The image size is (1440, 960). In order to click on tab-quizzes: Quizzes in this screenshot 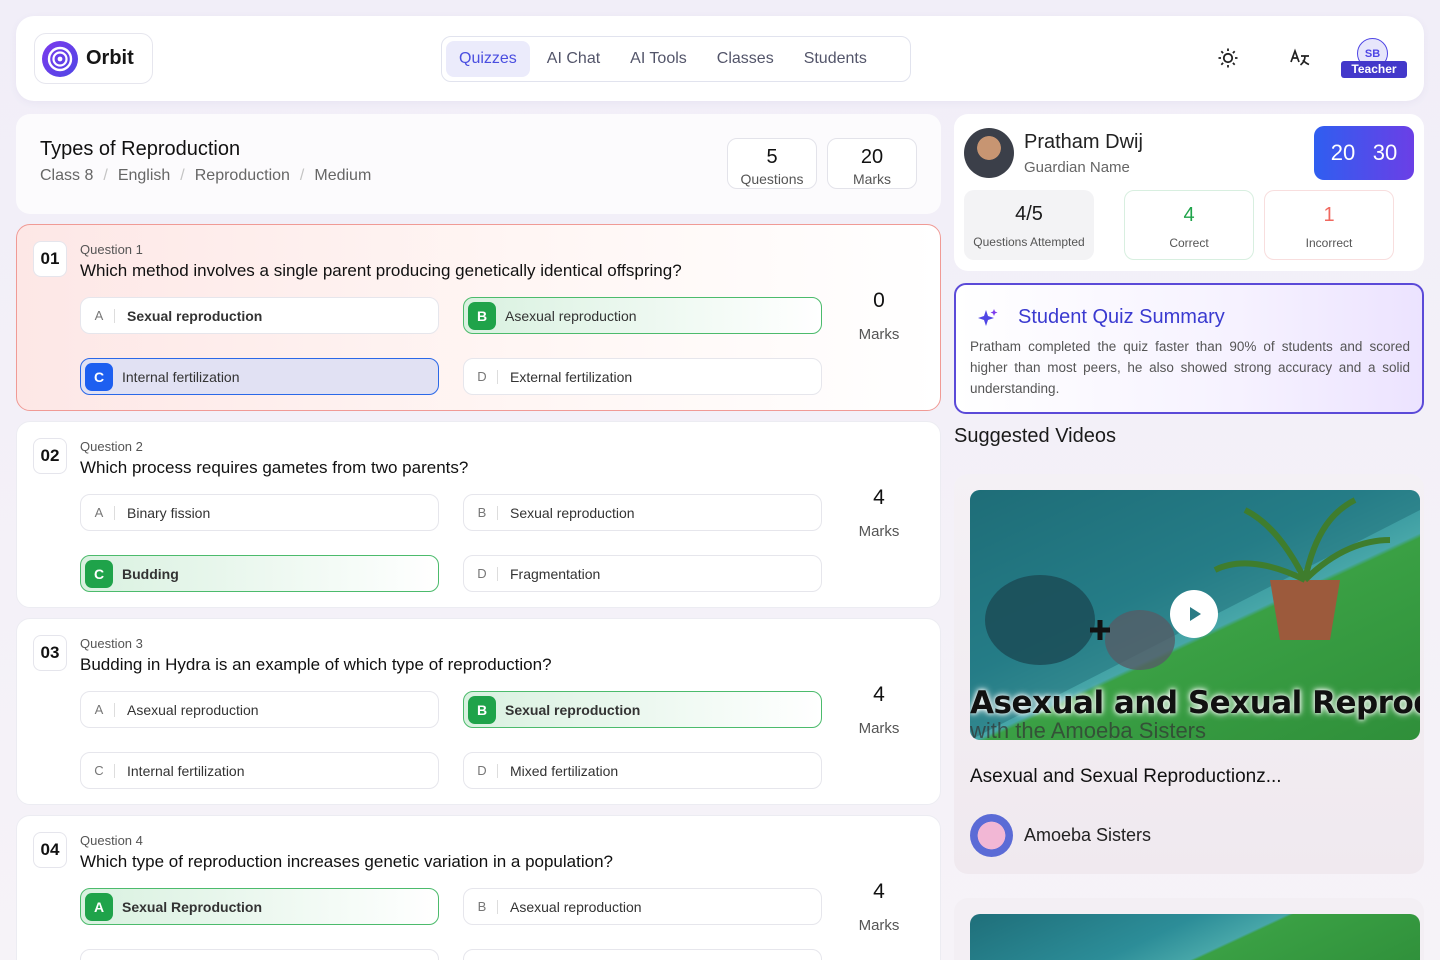, I will do `click(488, 59)`.